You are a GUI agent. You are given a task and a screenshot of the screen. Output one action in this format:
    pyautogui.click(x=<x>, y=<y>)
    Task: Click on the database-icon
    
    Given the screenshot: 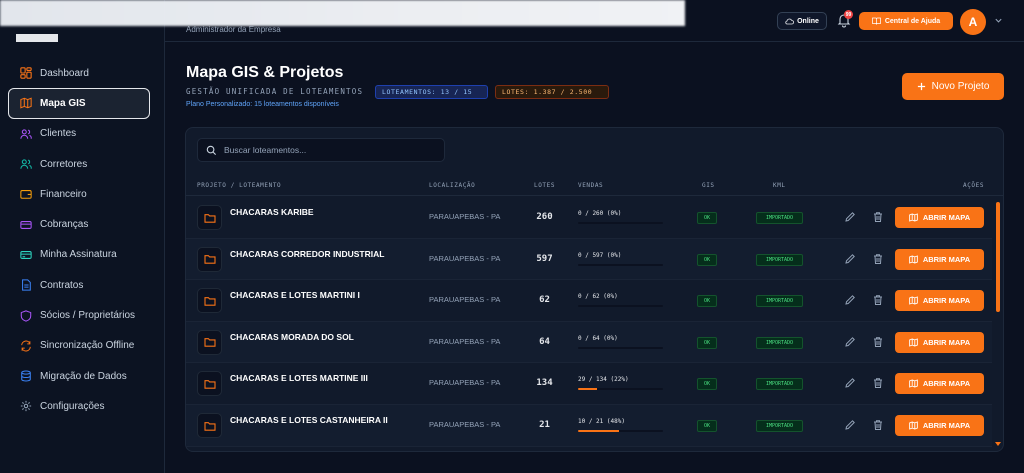 What is the action you would take?
    pyautogui.click(x=25, y=376)
    